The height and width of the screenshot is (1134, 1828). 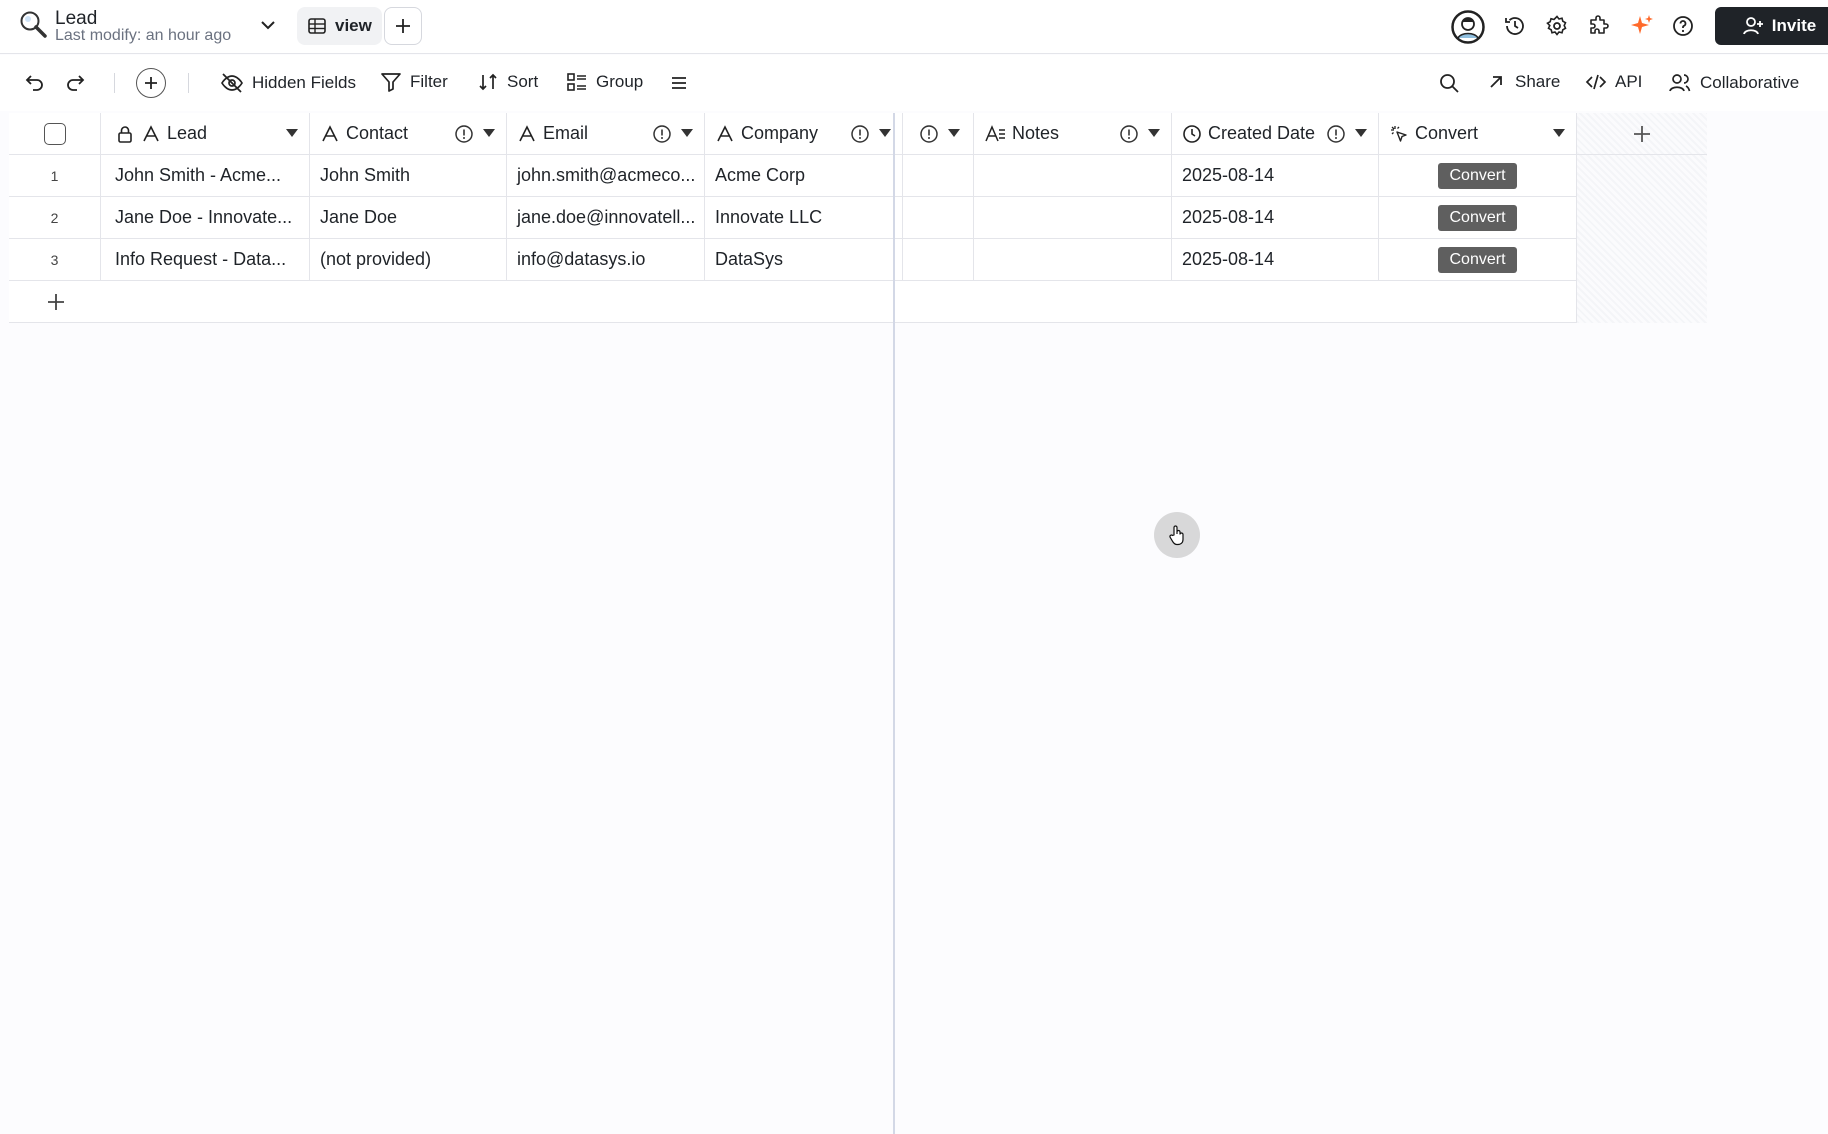 I want to click on add-record-button, so click(x=151, y=83).